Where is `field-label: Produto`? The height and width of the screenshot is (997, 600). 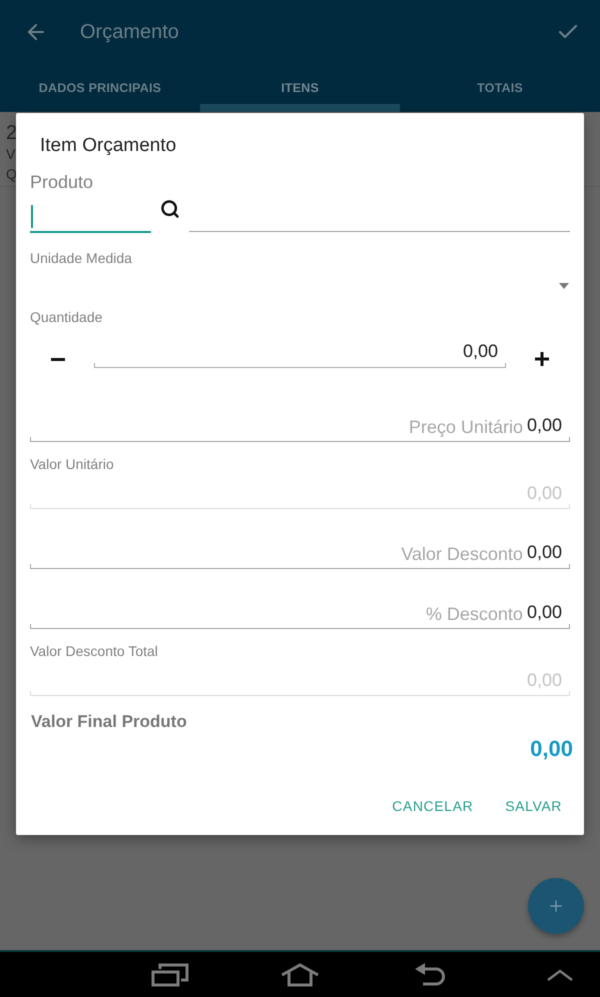 field-label: Produto is located at coordinates (62, 182).